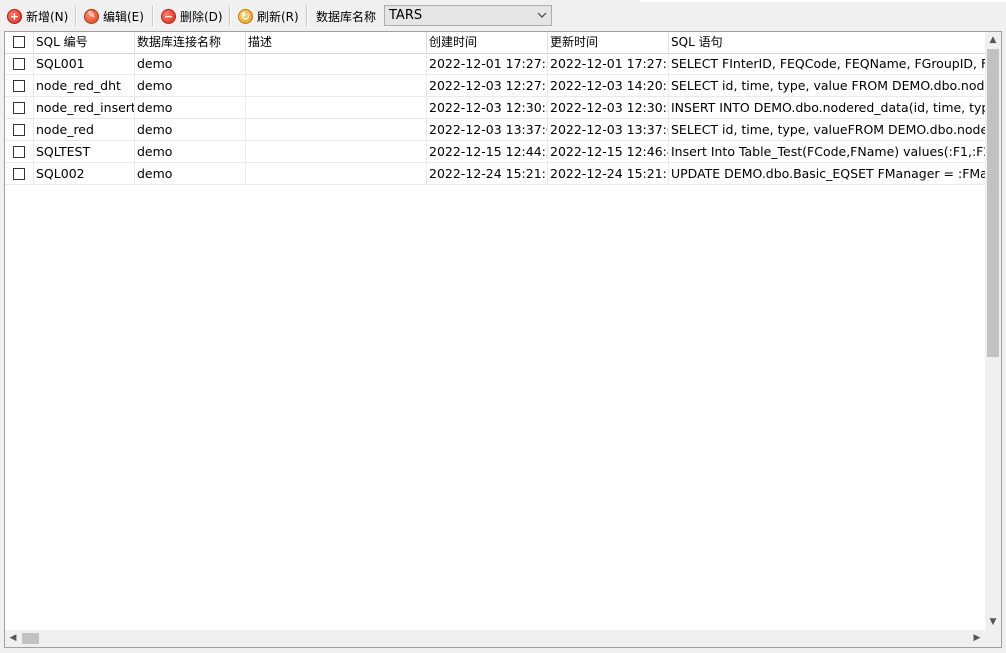  What do you see at coordinates (406, 15) in the screenshot?
I see `database-select-value: TARS` at bounding box center [406, 15].